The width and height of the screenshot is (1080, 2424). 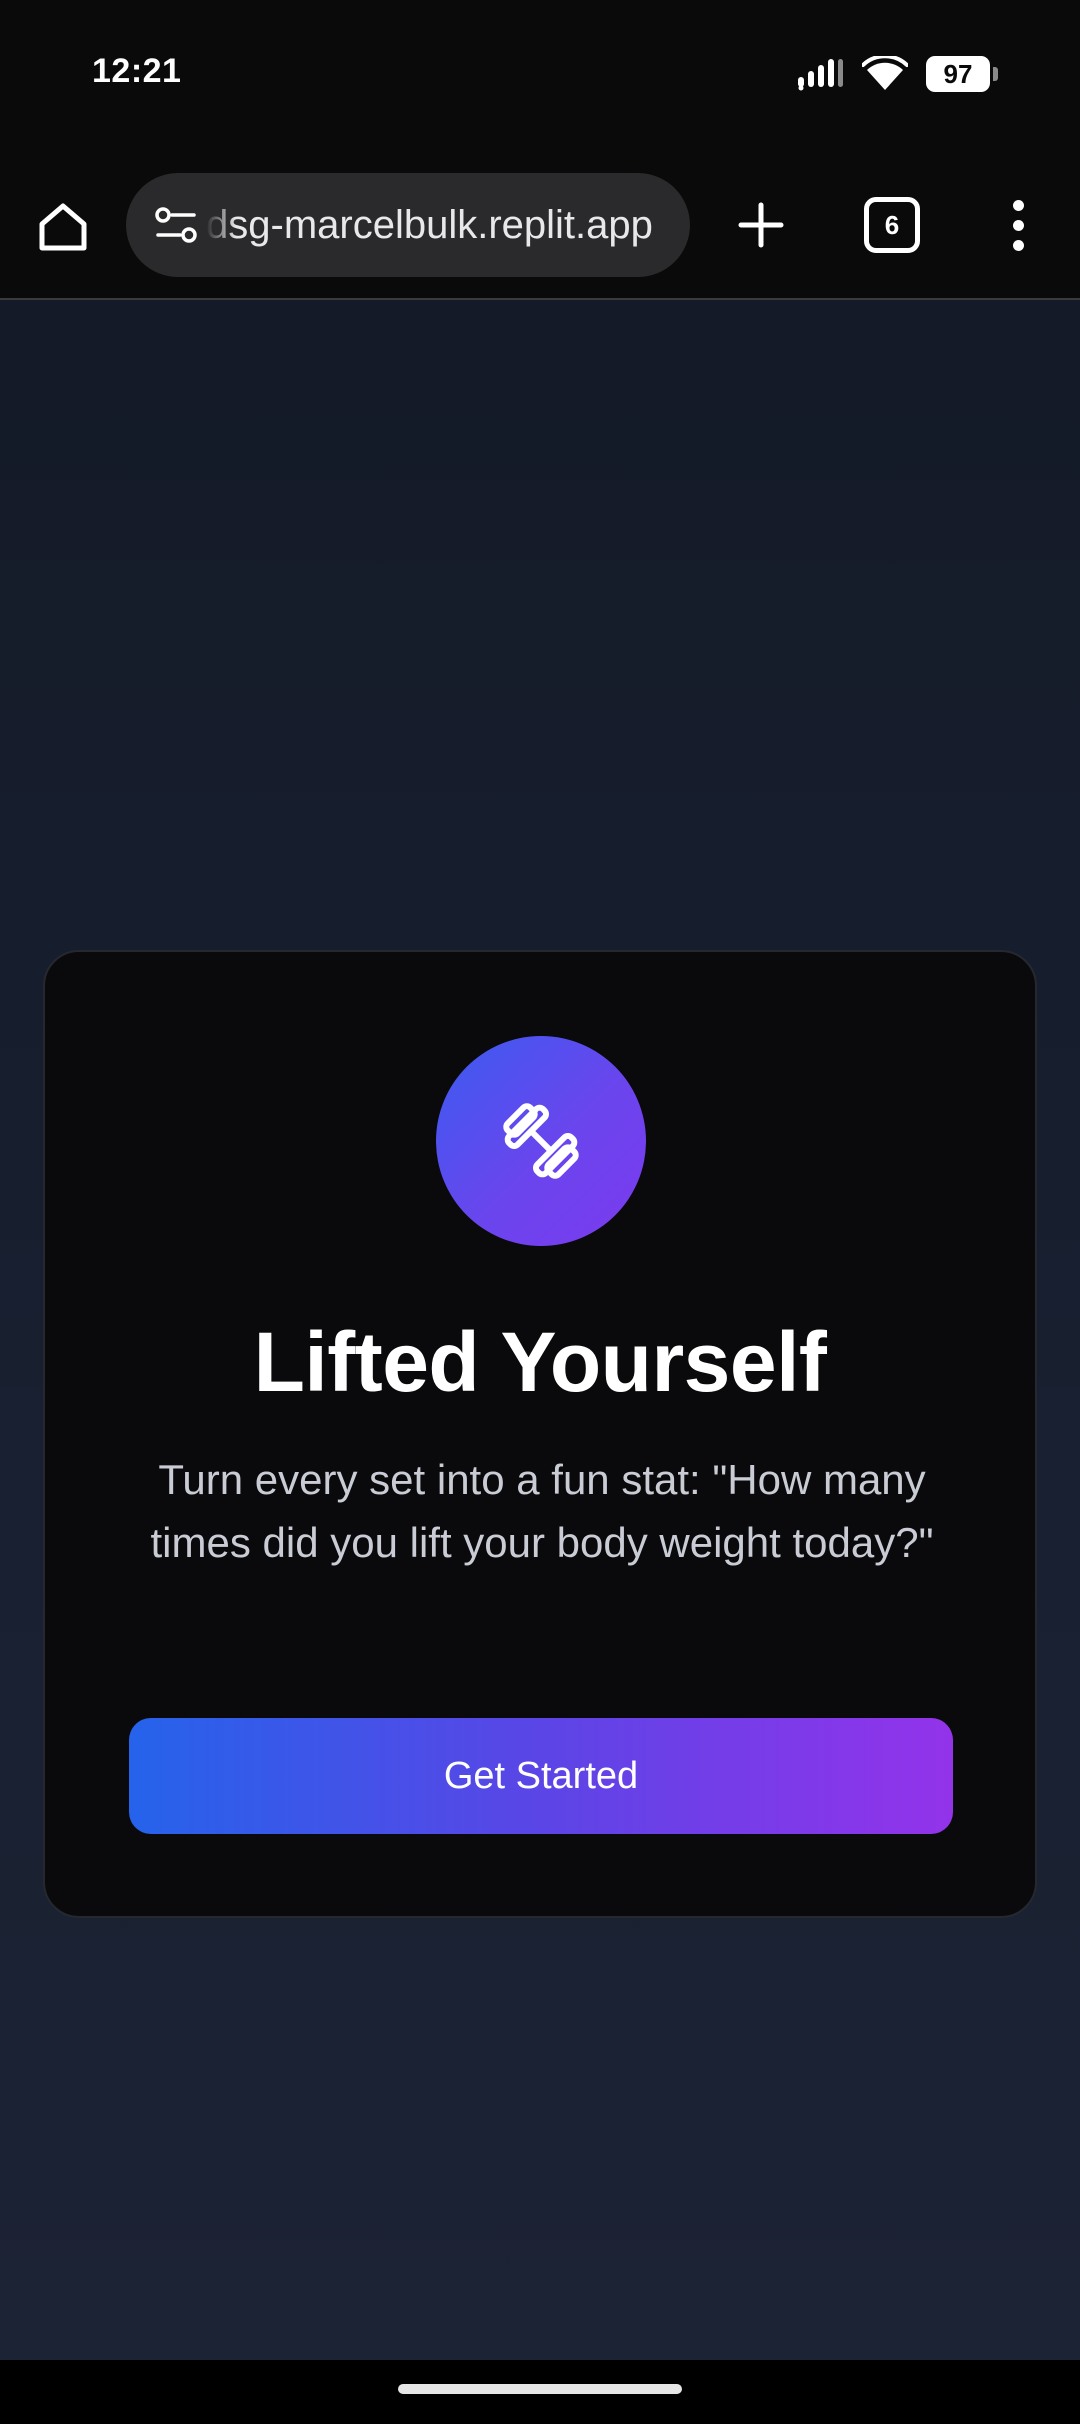 What do you see at coordinates (137, 71) in the screenshot?
I see `status-time: 12:21` at bounding box center [137, 71].